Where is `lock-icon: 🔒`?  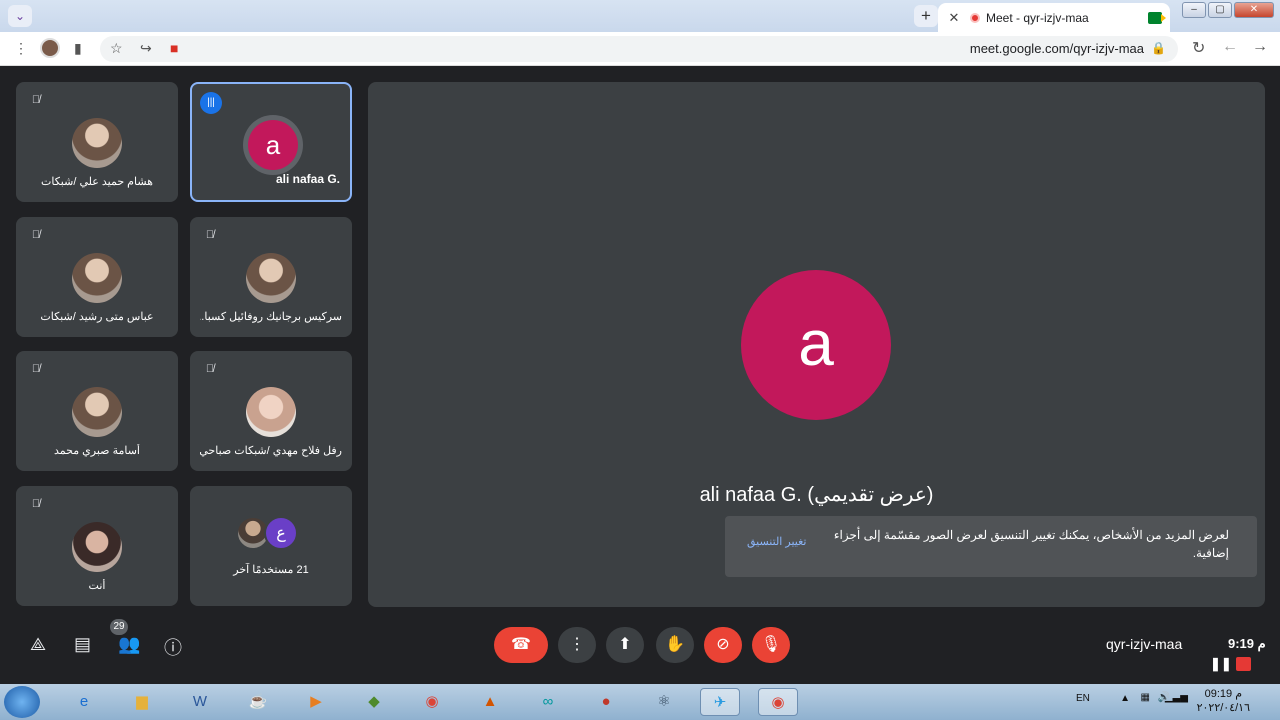 lock-icon: 🔒 is located at coordinates (1158, 48).